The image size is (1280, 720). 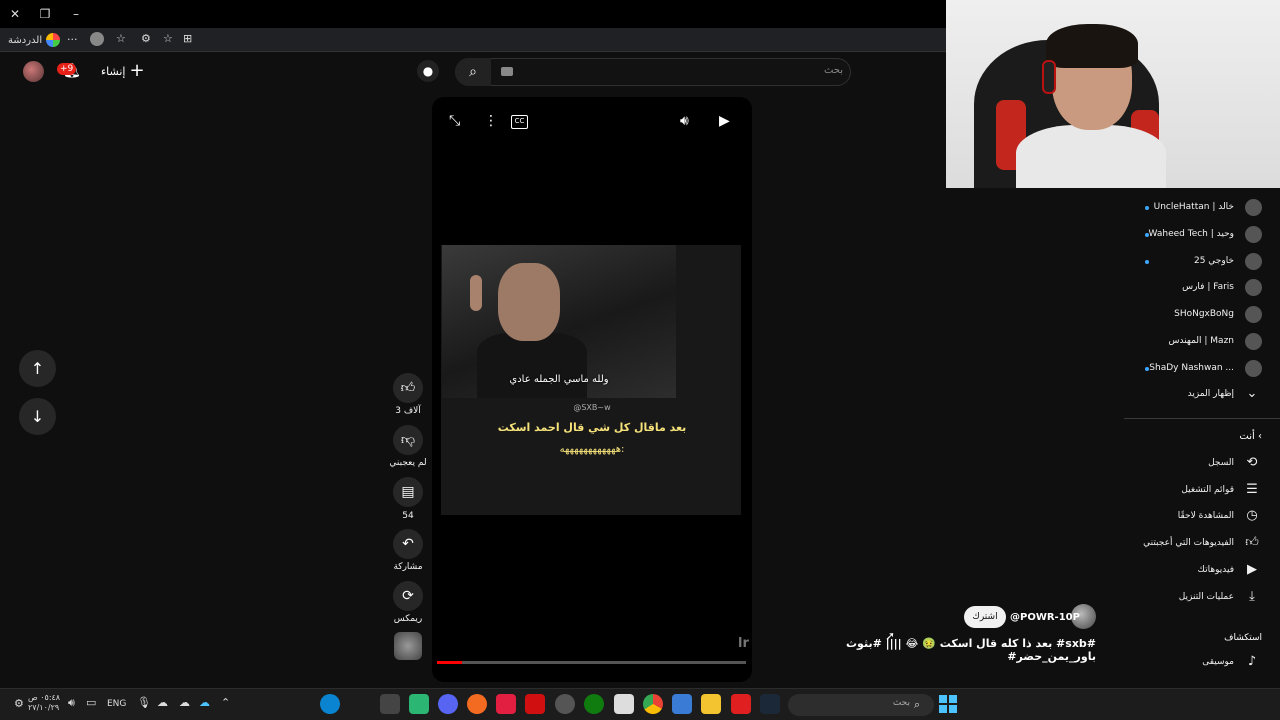 What do you see at coordinates (1204, 314) in the screenshot?
I see `subscription-name: SHoNgxBoNg` at bounding box center [1204, 314].